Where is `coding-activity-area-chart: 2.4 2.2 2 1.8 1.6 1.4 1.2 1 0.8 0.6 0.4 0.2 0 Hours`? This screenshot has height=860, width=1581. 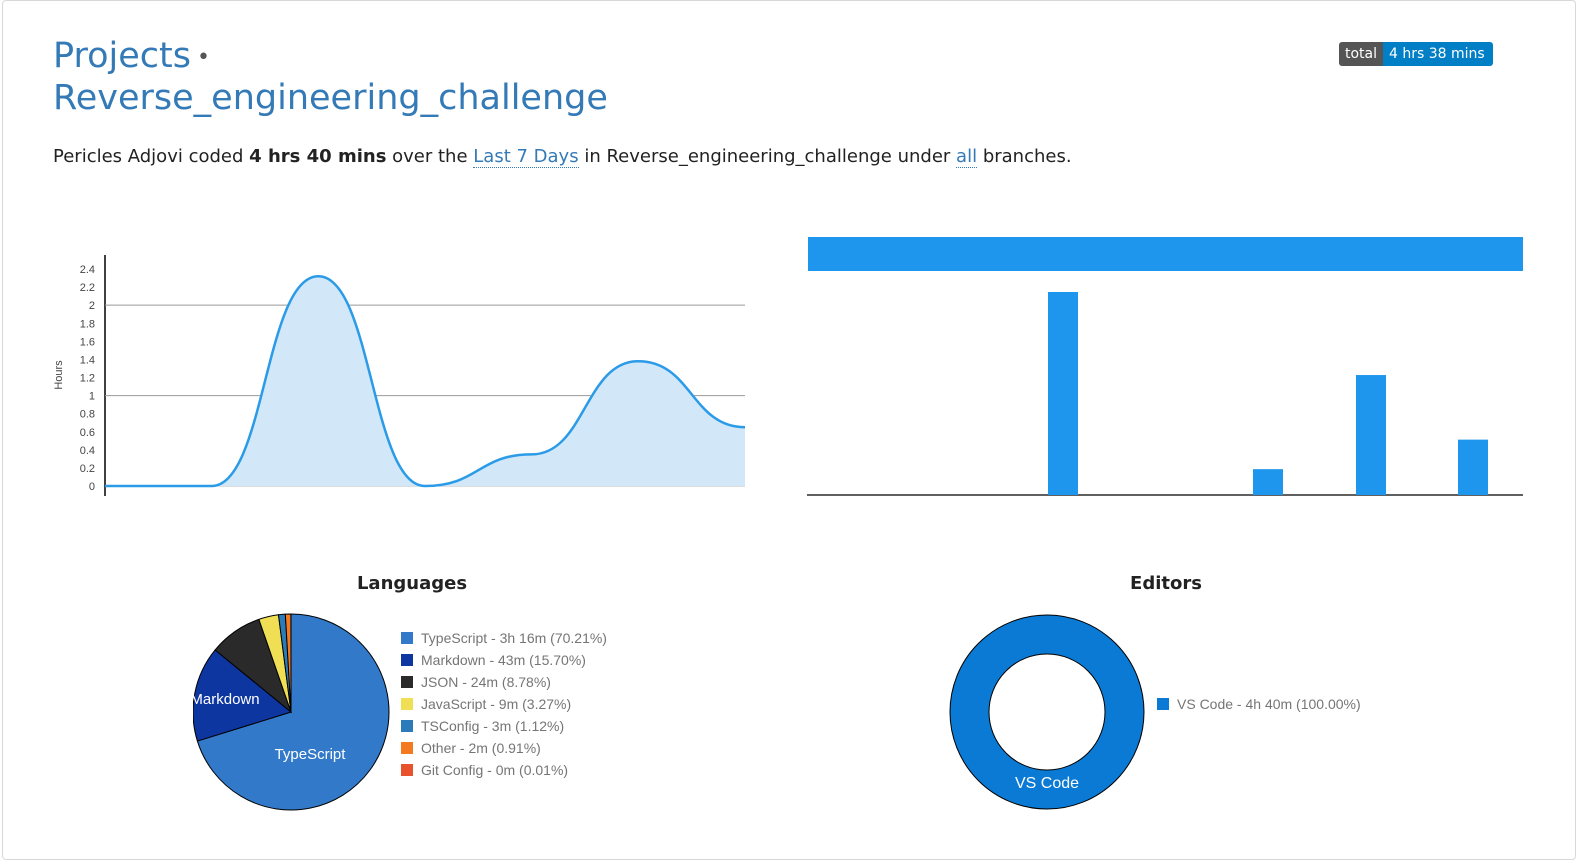 coding-activity-area-chart: 2.4 2.2 2 1.8 1.6 1.4 1.2 1 0.8 0.6 0.4 0.2 0 Hours is located at coordinates (400, 375).